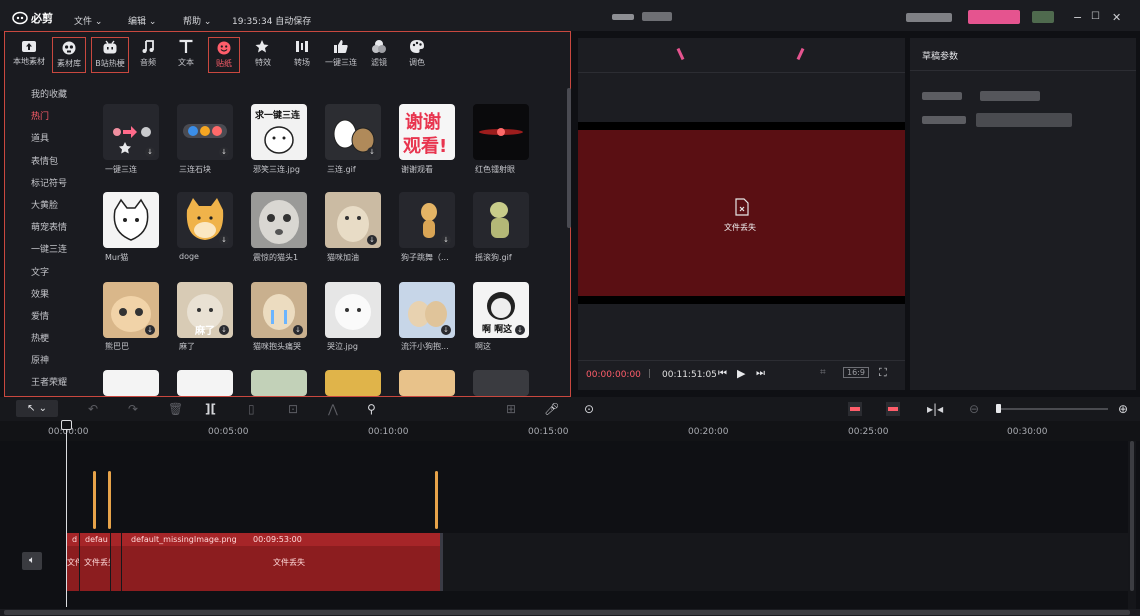 Image resolution: width=1140 pixels, height=616 pixels. I want to click on redo-icon: ↷, so click(133, 409).